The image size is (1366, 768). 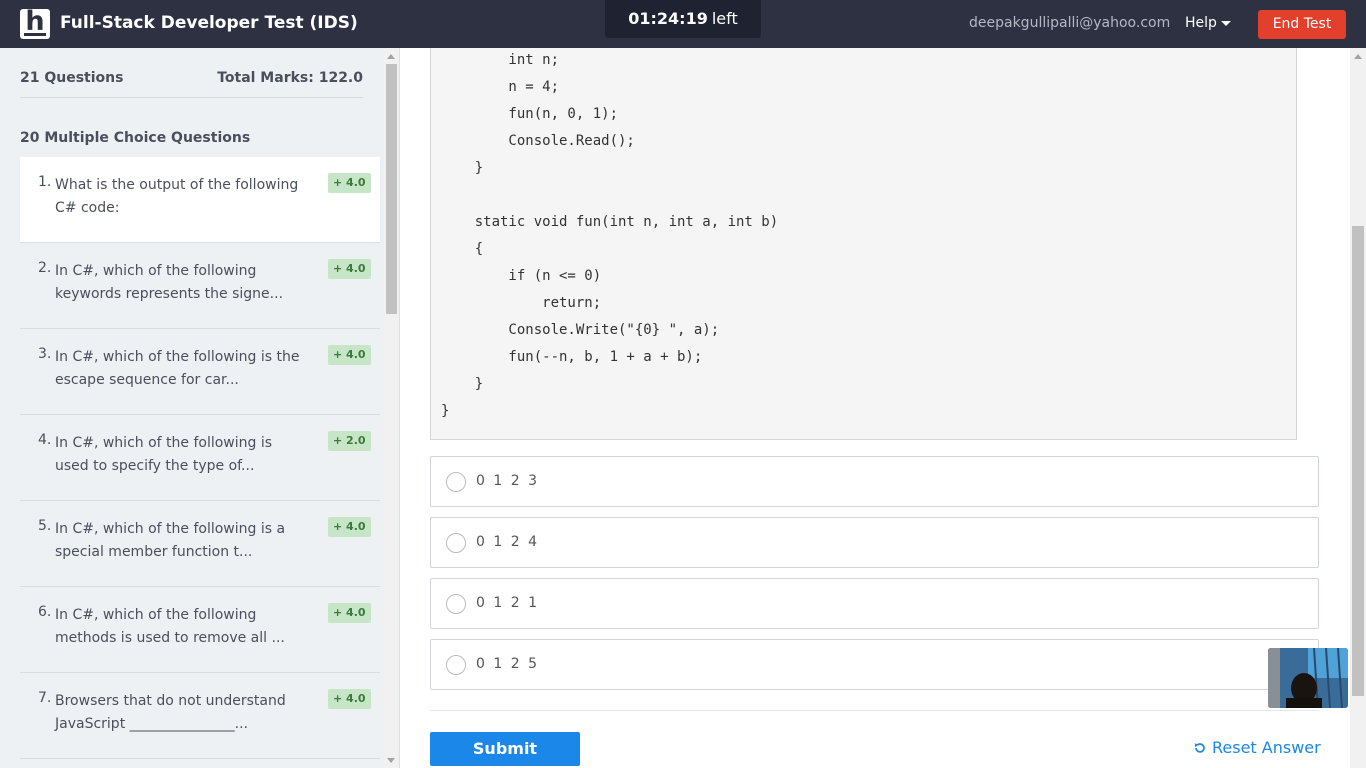 What do you see at coordinates (209, 23) in the screenshot?
I see `test-title: Full-Stack Developer Test (IDS)` at bounding box center [209, 23].